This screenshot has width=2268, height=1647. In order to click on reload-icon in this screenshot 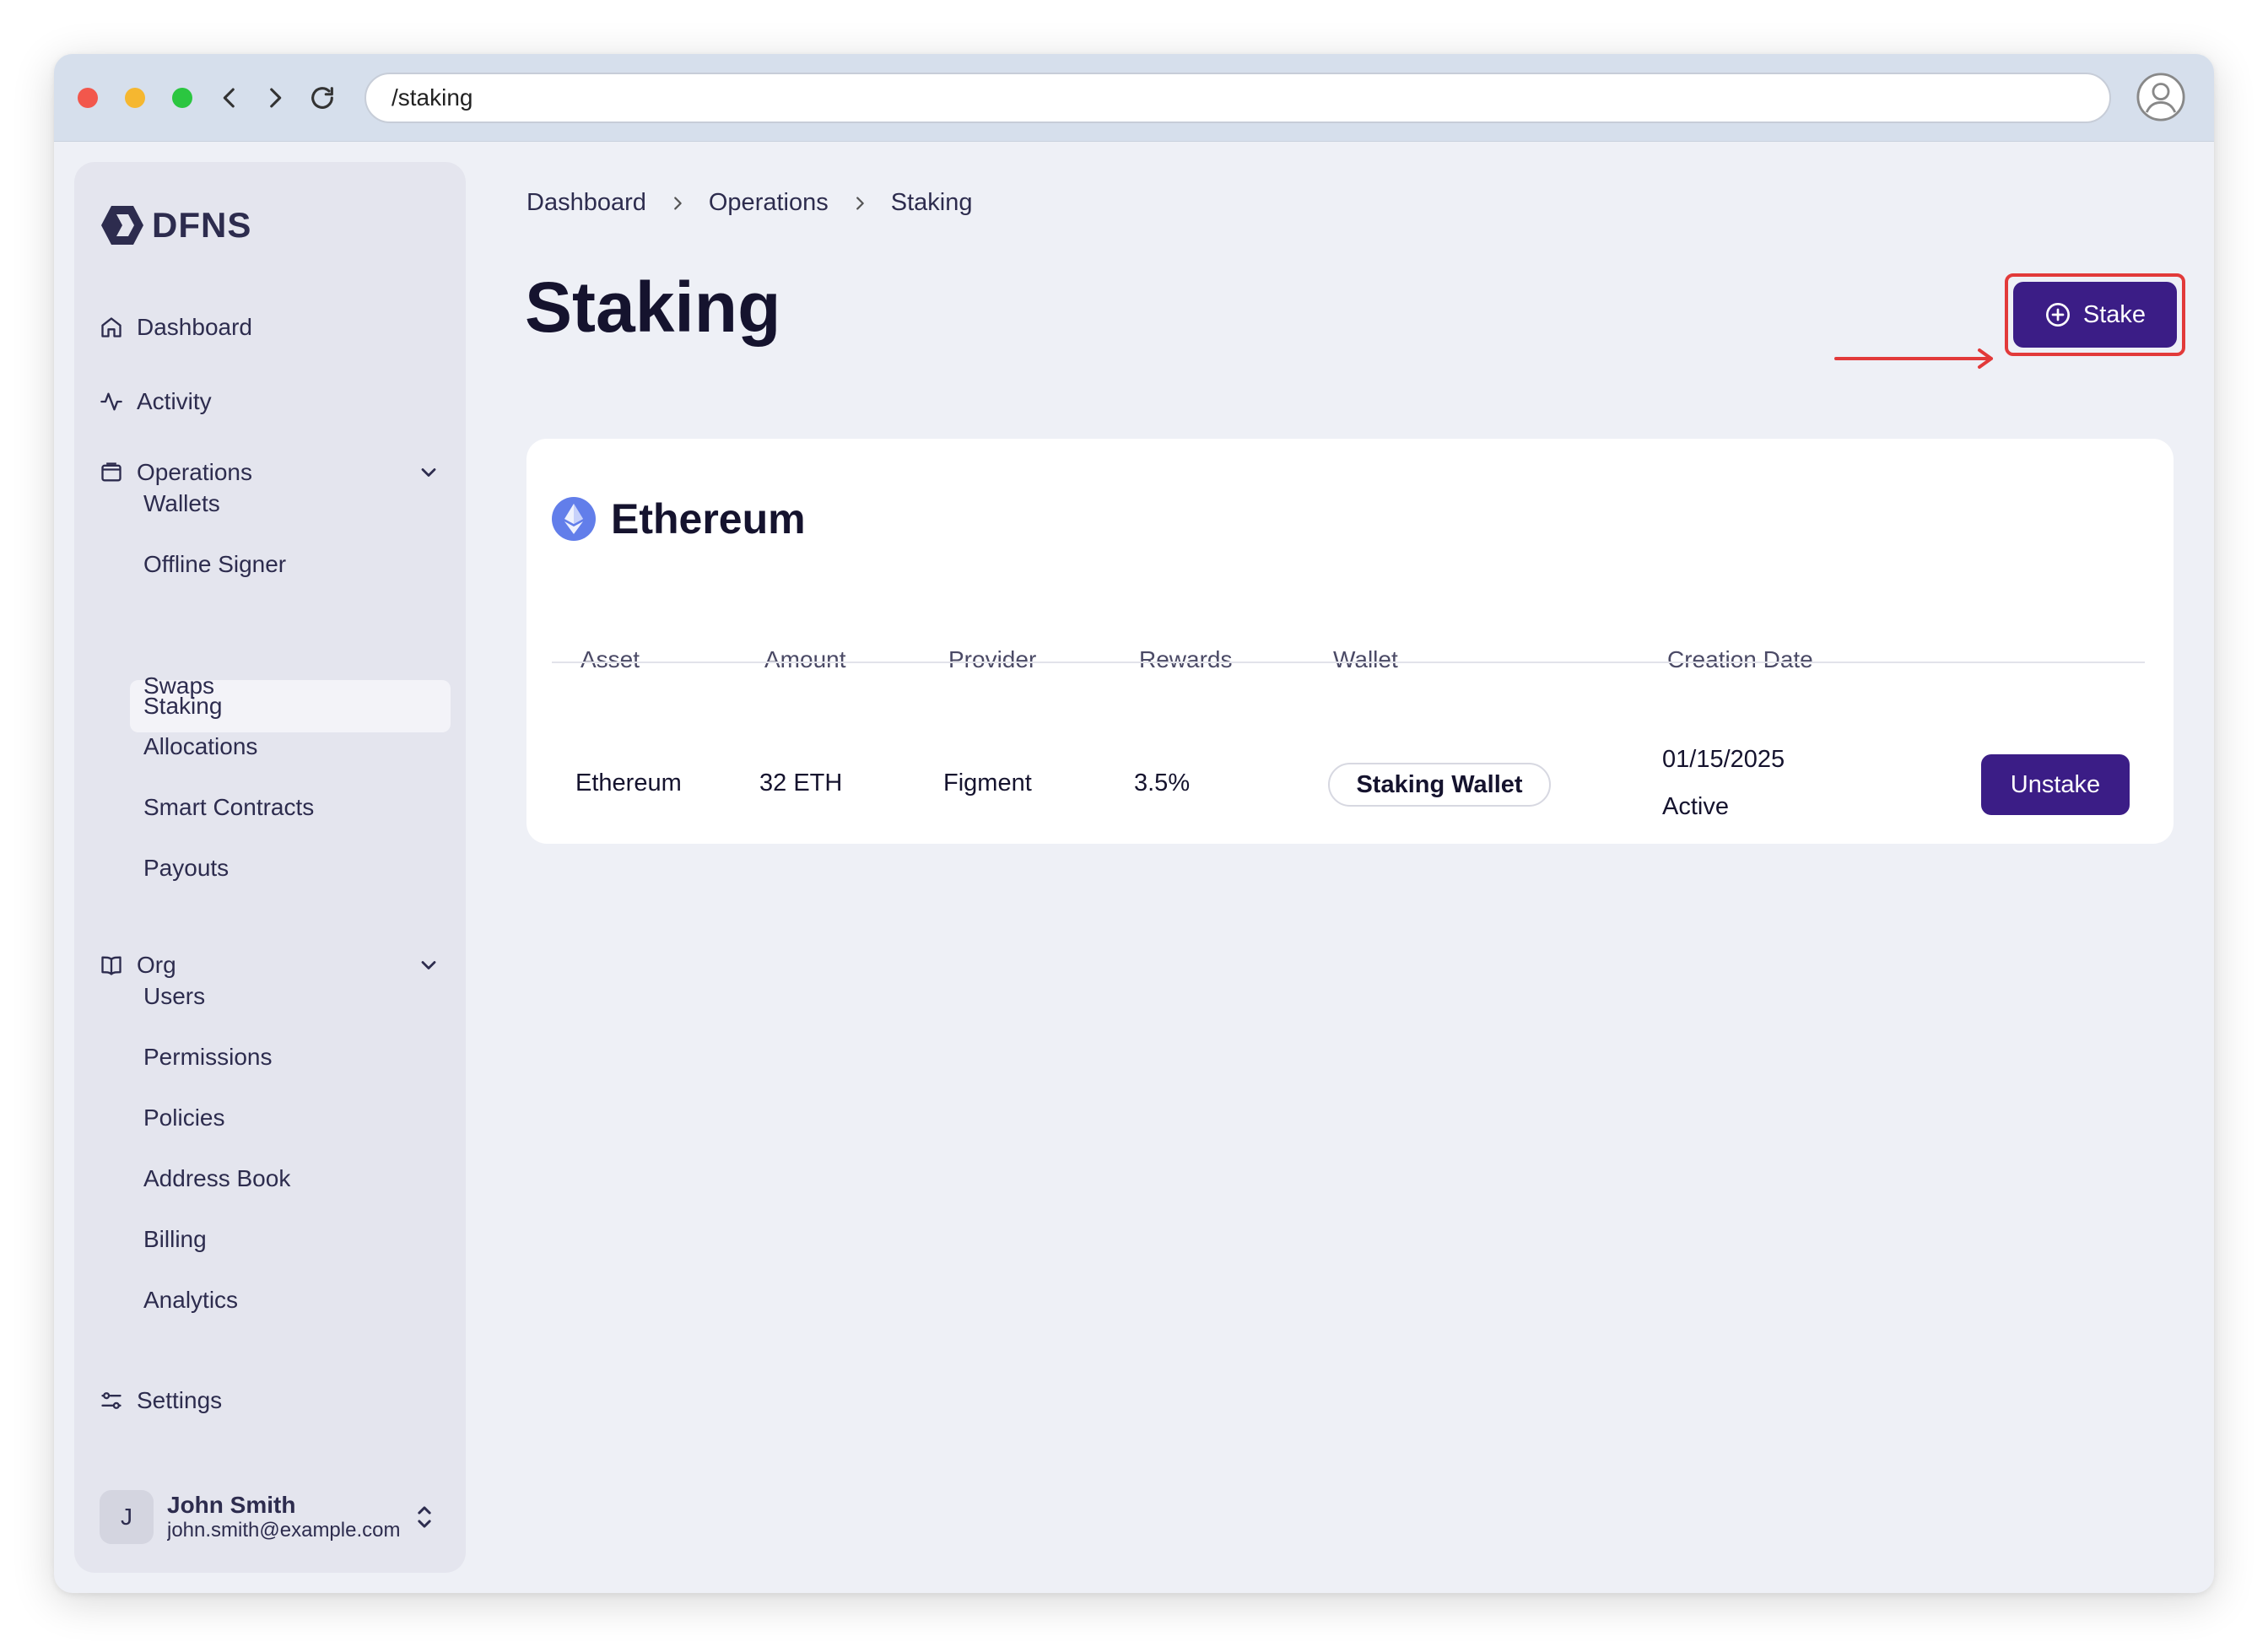, I will do `click(322, 98)`.